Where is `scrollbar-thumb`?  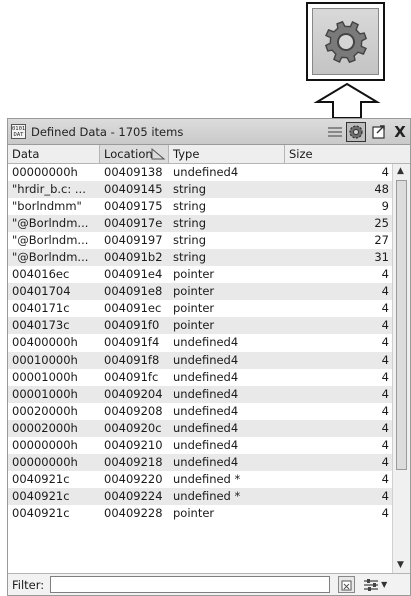 scrollbar-thumb is located at coordinates (401, 325).